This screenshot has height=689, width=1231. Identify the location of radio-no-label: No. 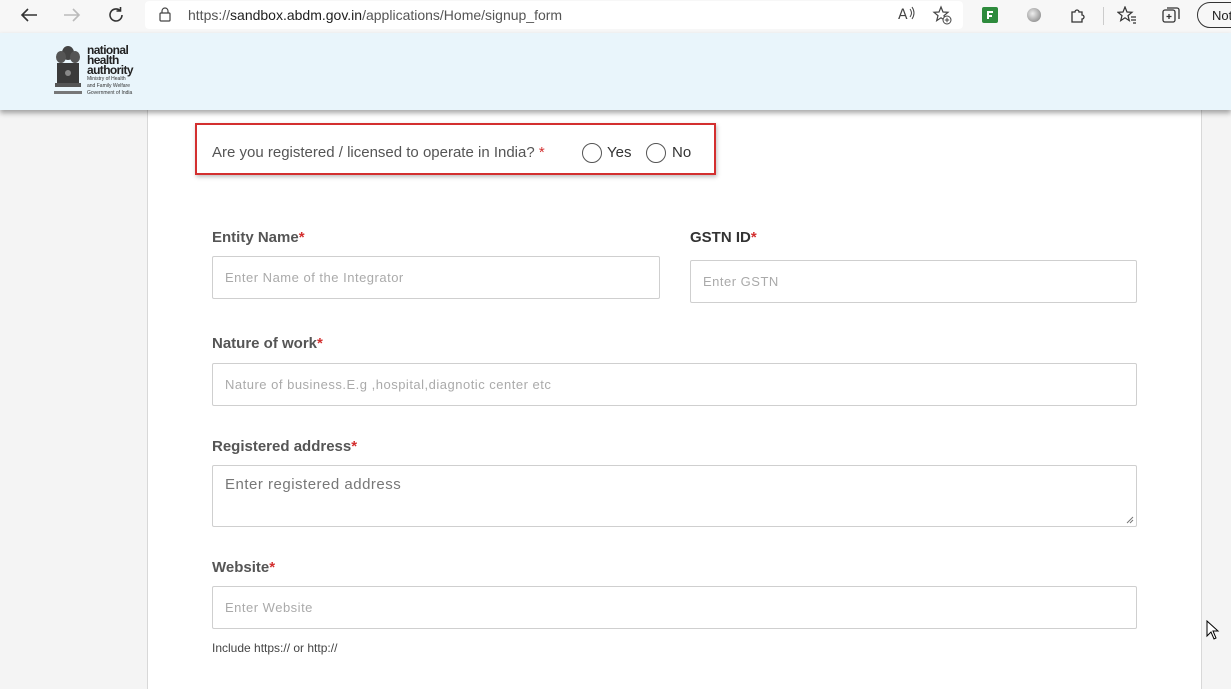
(681, 152).